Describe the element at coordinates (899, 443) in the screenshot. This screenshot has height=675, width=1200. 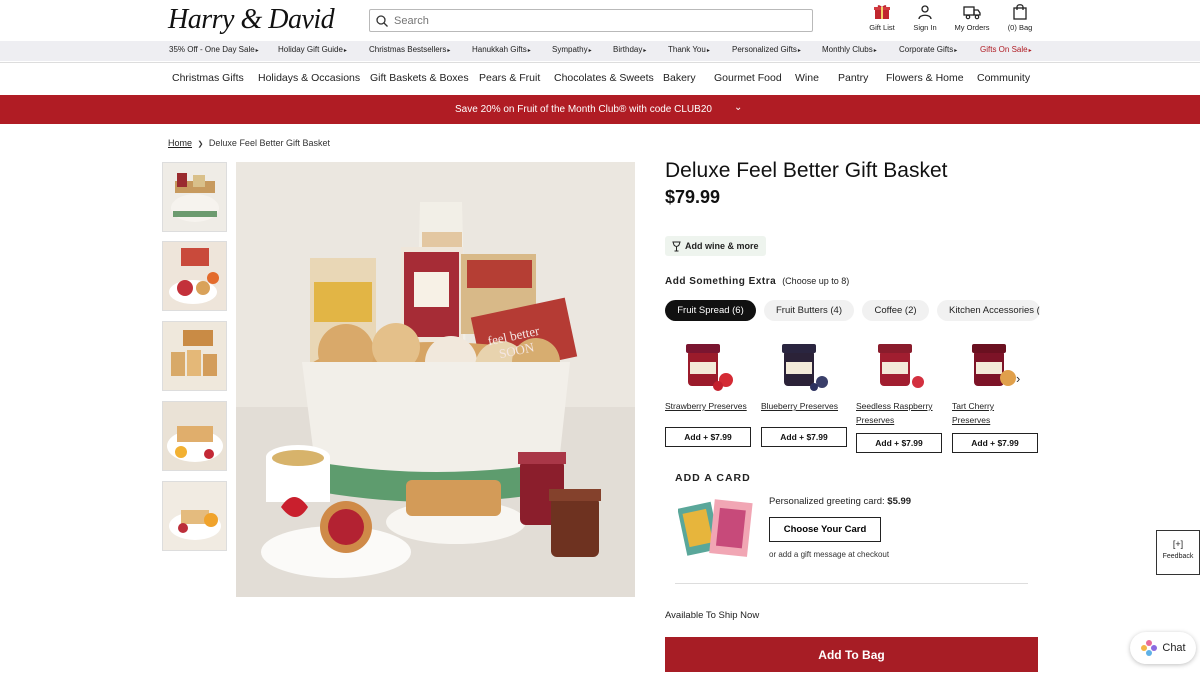
I see `add-raspberry-button: Add + $7.99` at that location.